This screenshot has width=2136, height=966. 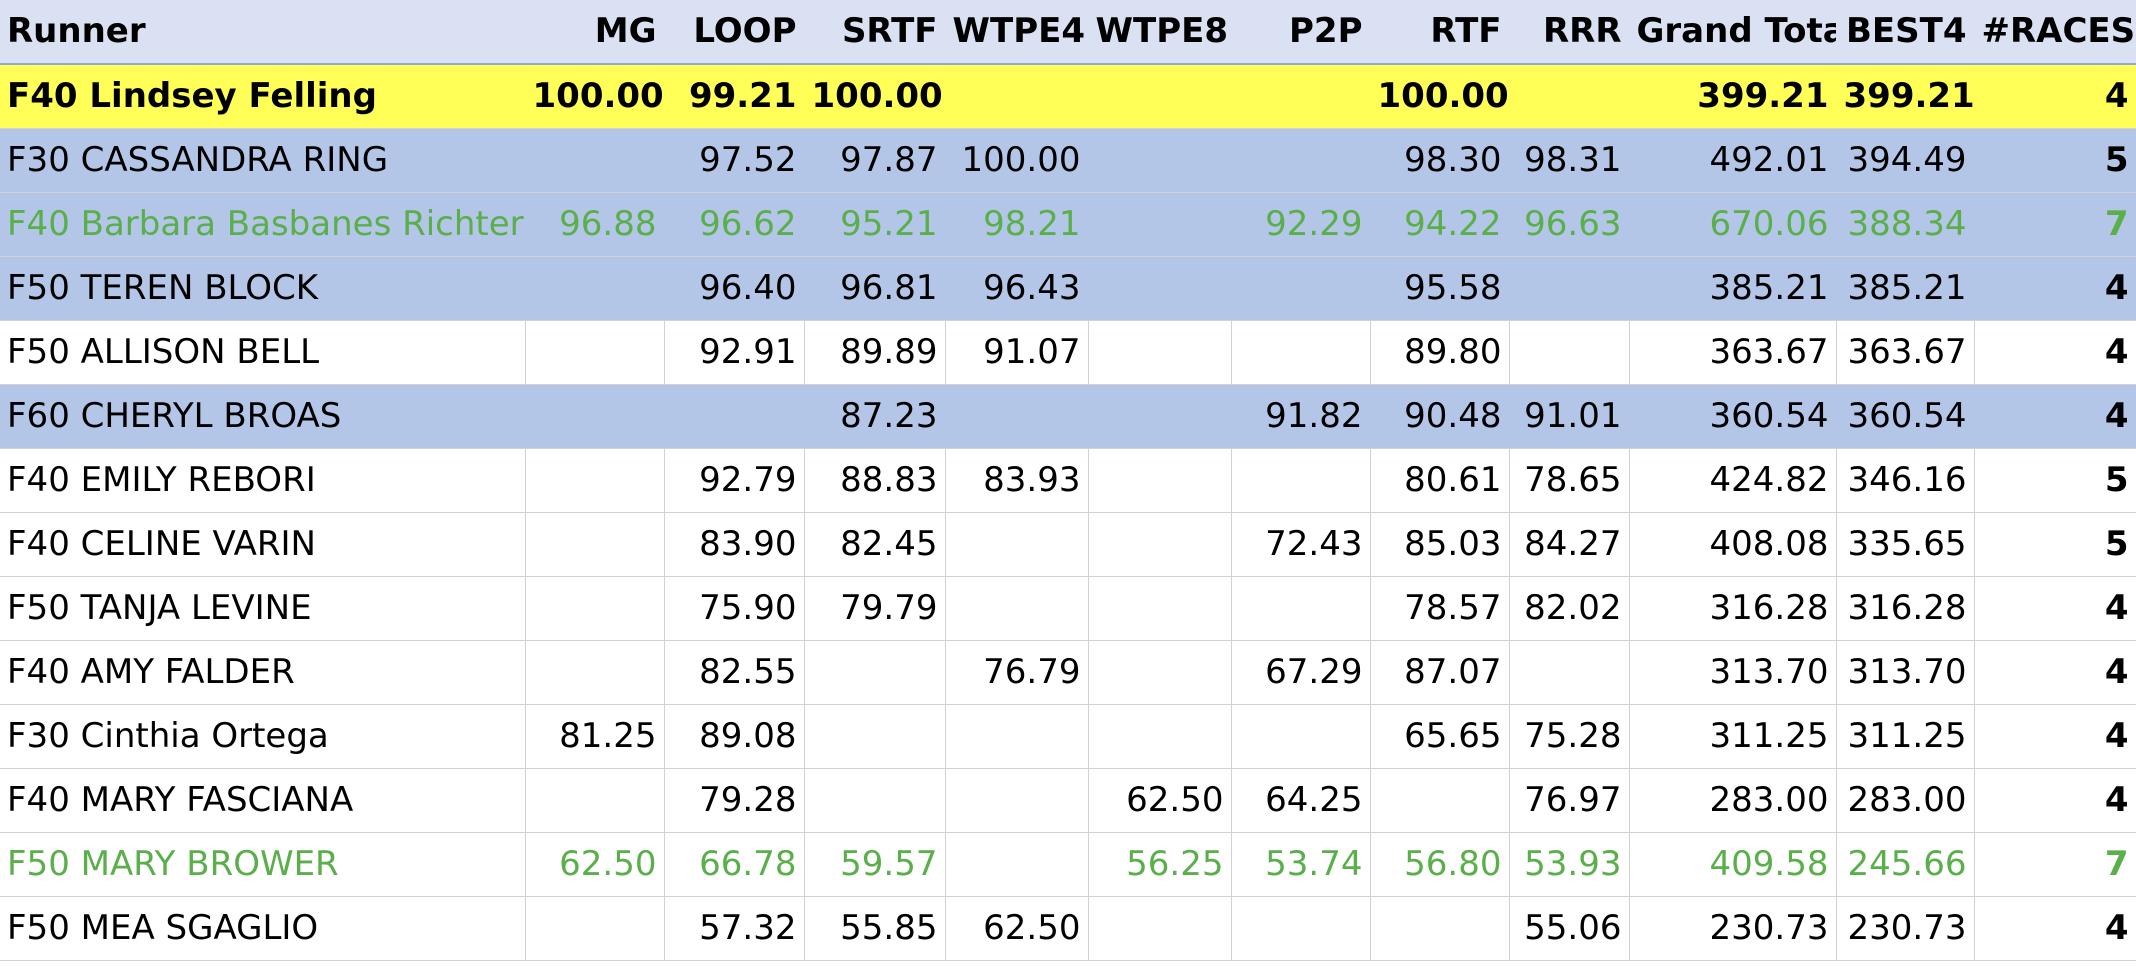 What do you see at coordinates (595, 736) in the screenshot?
I see `mg-cell: 81.25` at bounding box center [595, 736].